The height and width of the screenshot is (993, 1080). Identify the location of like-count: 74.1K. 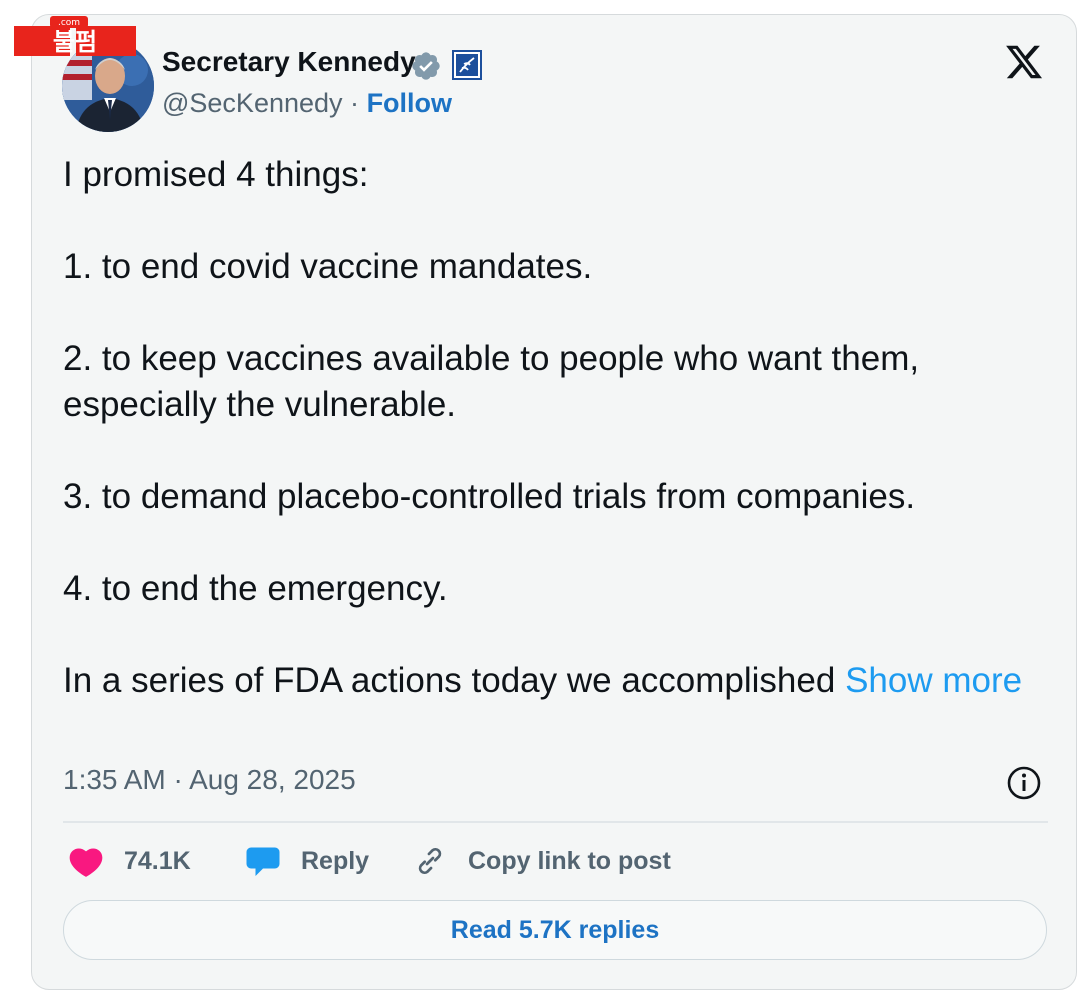
(157, 860).